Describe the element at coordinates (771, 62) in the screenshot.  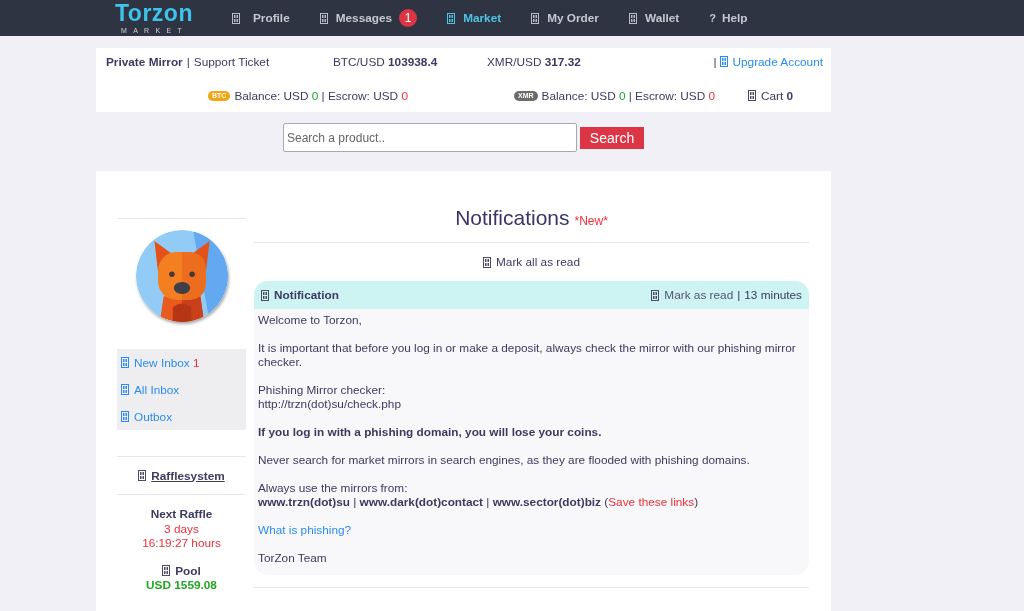
I see `upgrade-account-link: Upgrade Account` at that location.